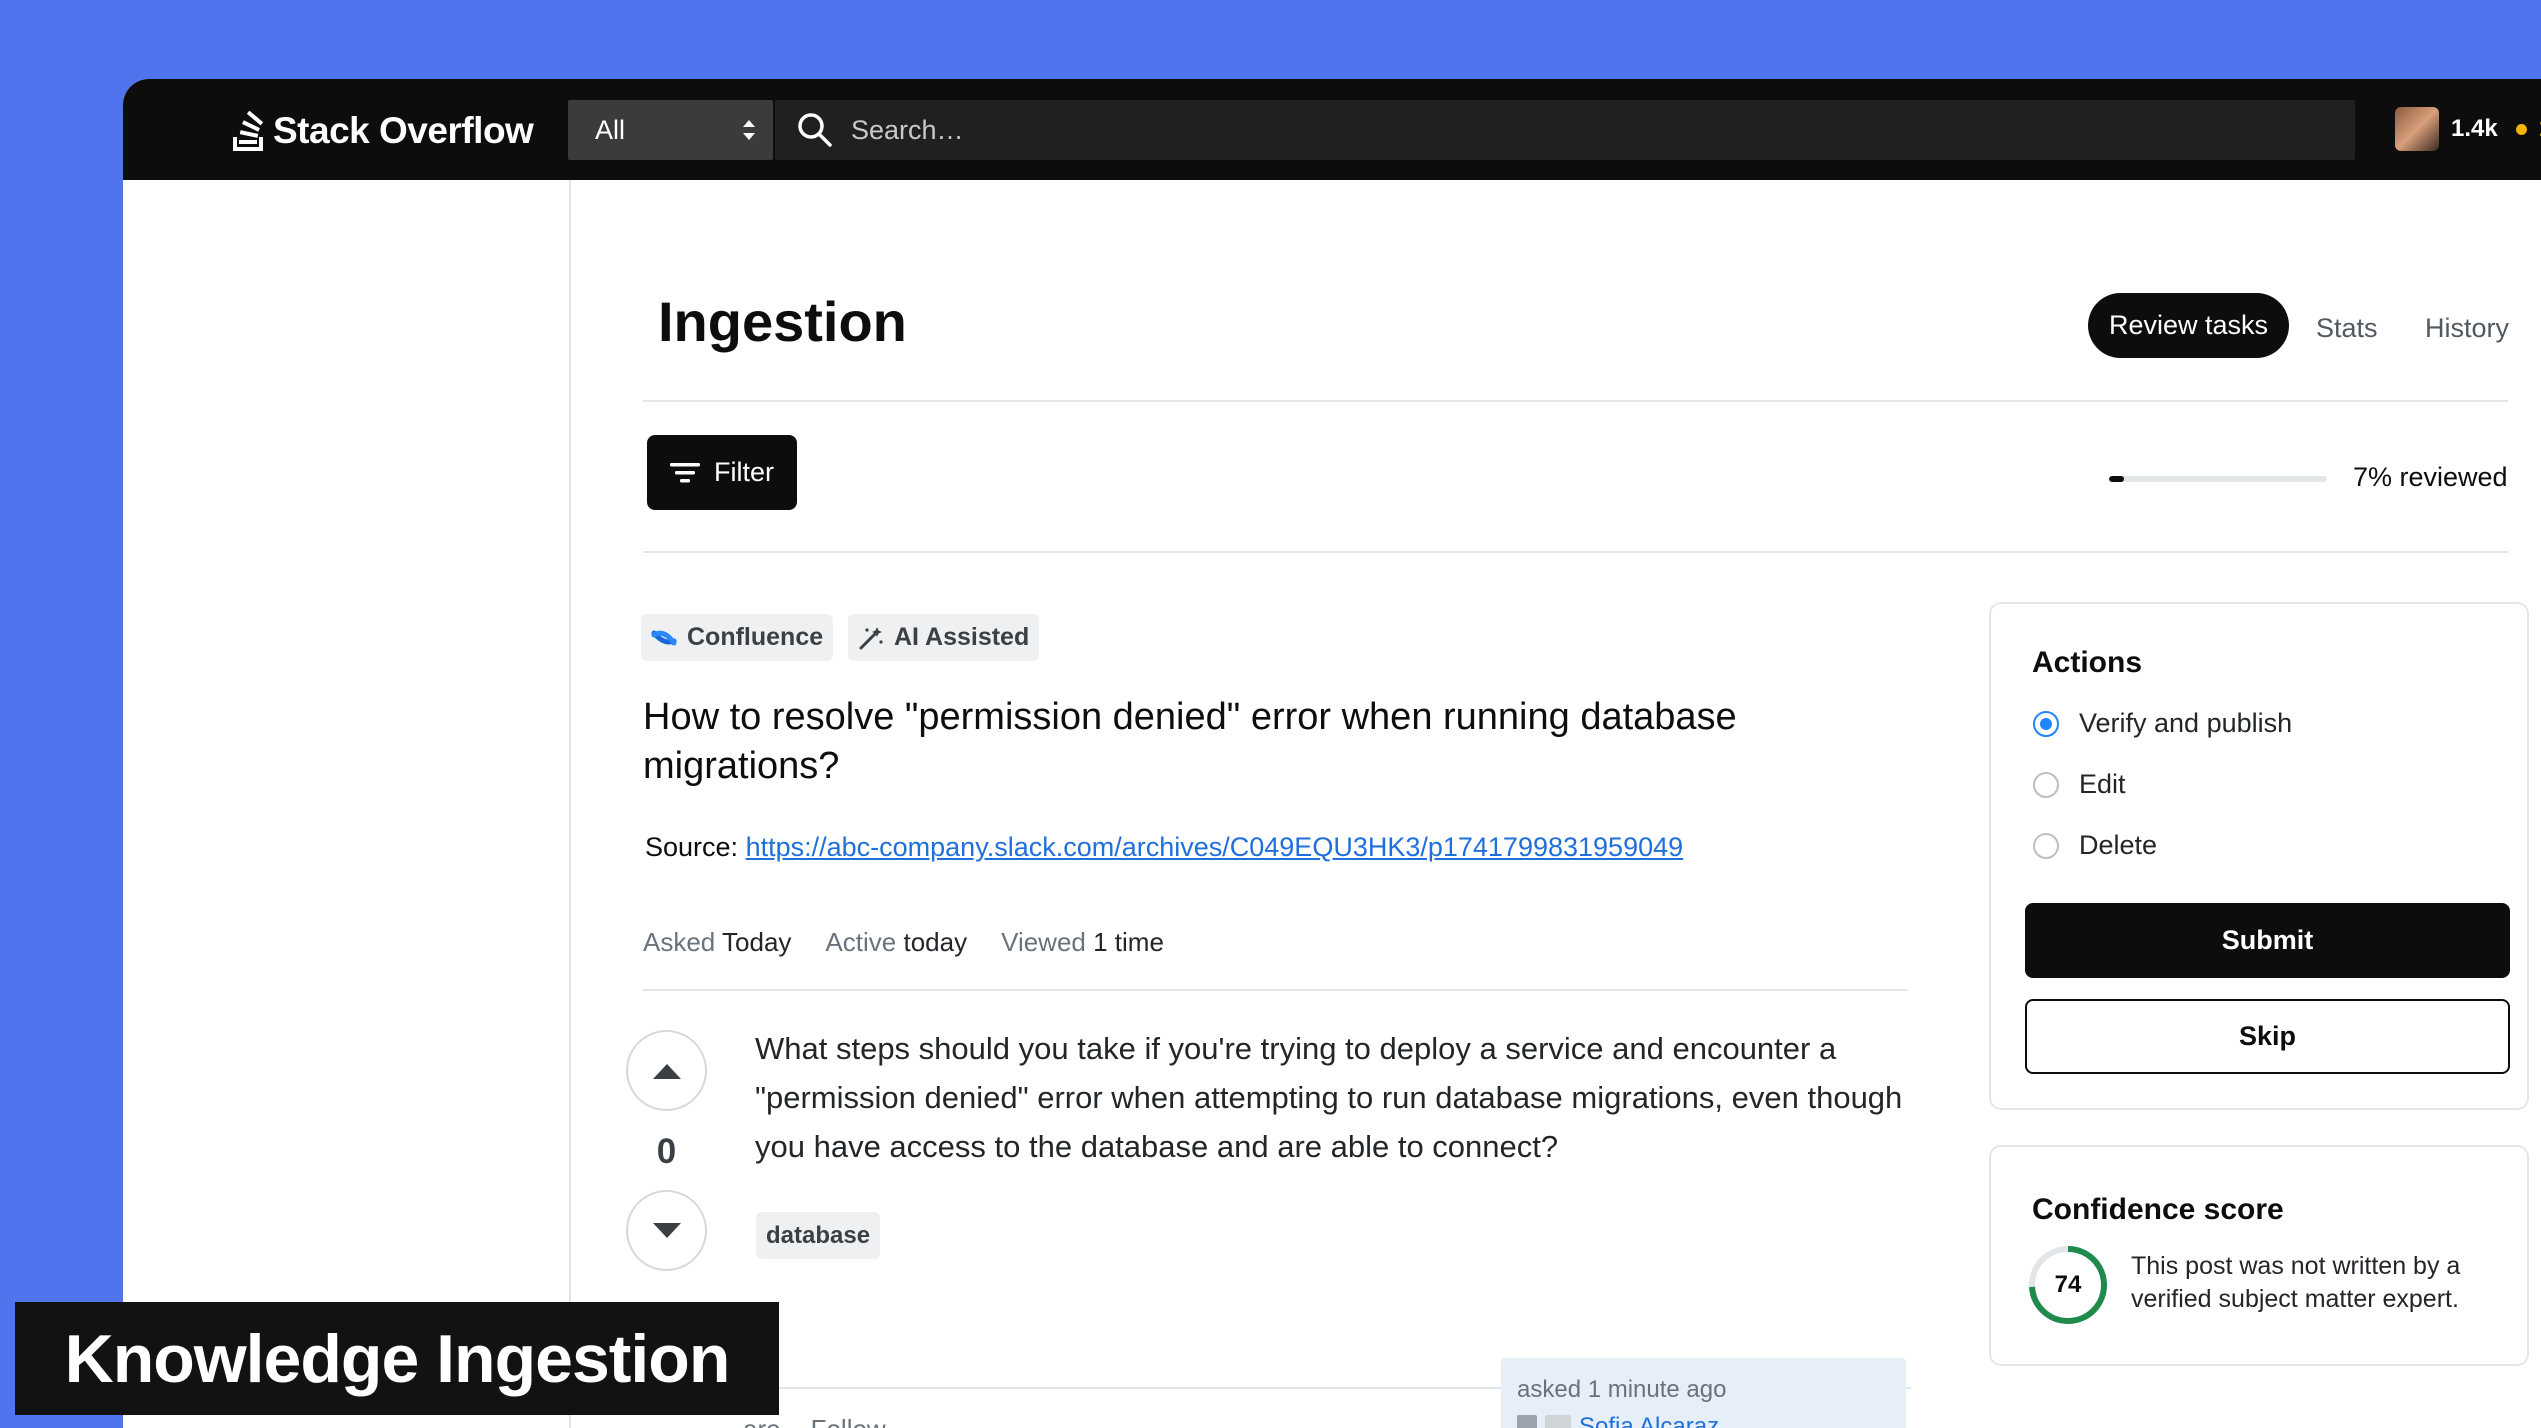 The width and height of the screenshot is (2541, 1428). Describe the element at coordinates (248, 131) in the screenshot. I see `stack-logo-icon` at that location.